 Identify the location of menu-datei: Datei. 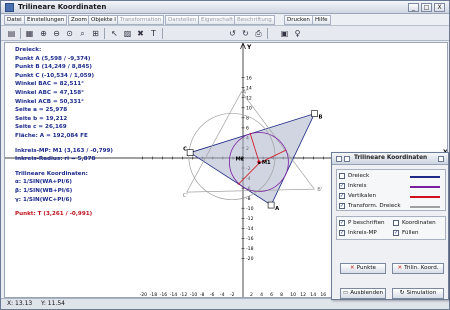
(14, 20).